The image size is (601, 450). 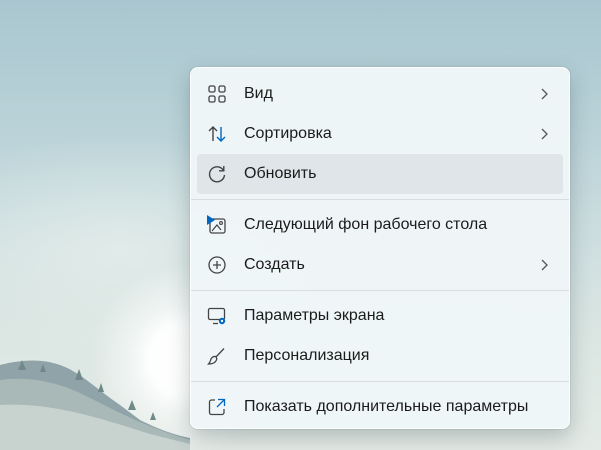 What do you see at coordinates (307, 355) in the screenshot?
I see `menu-item-label: Персонализация` at bounding box center [307, 355].